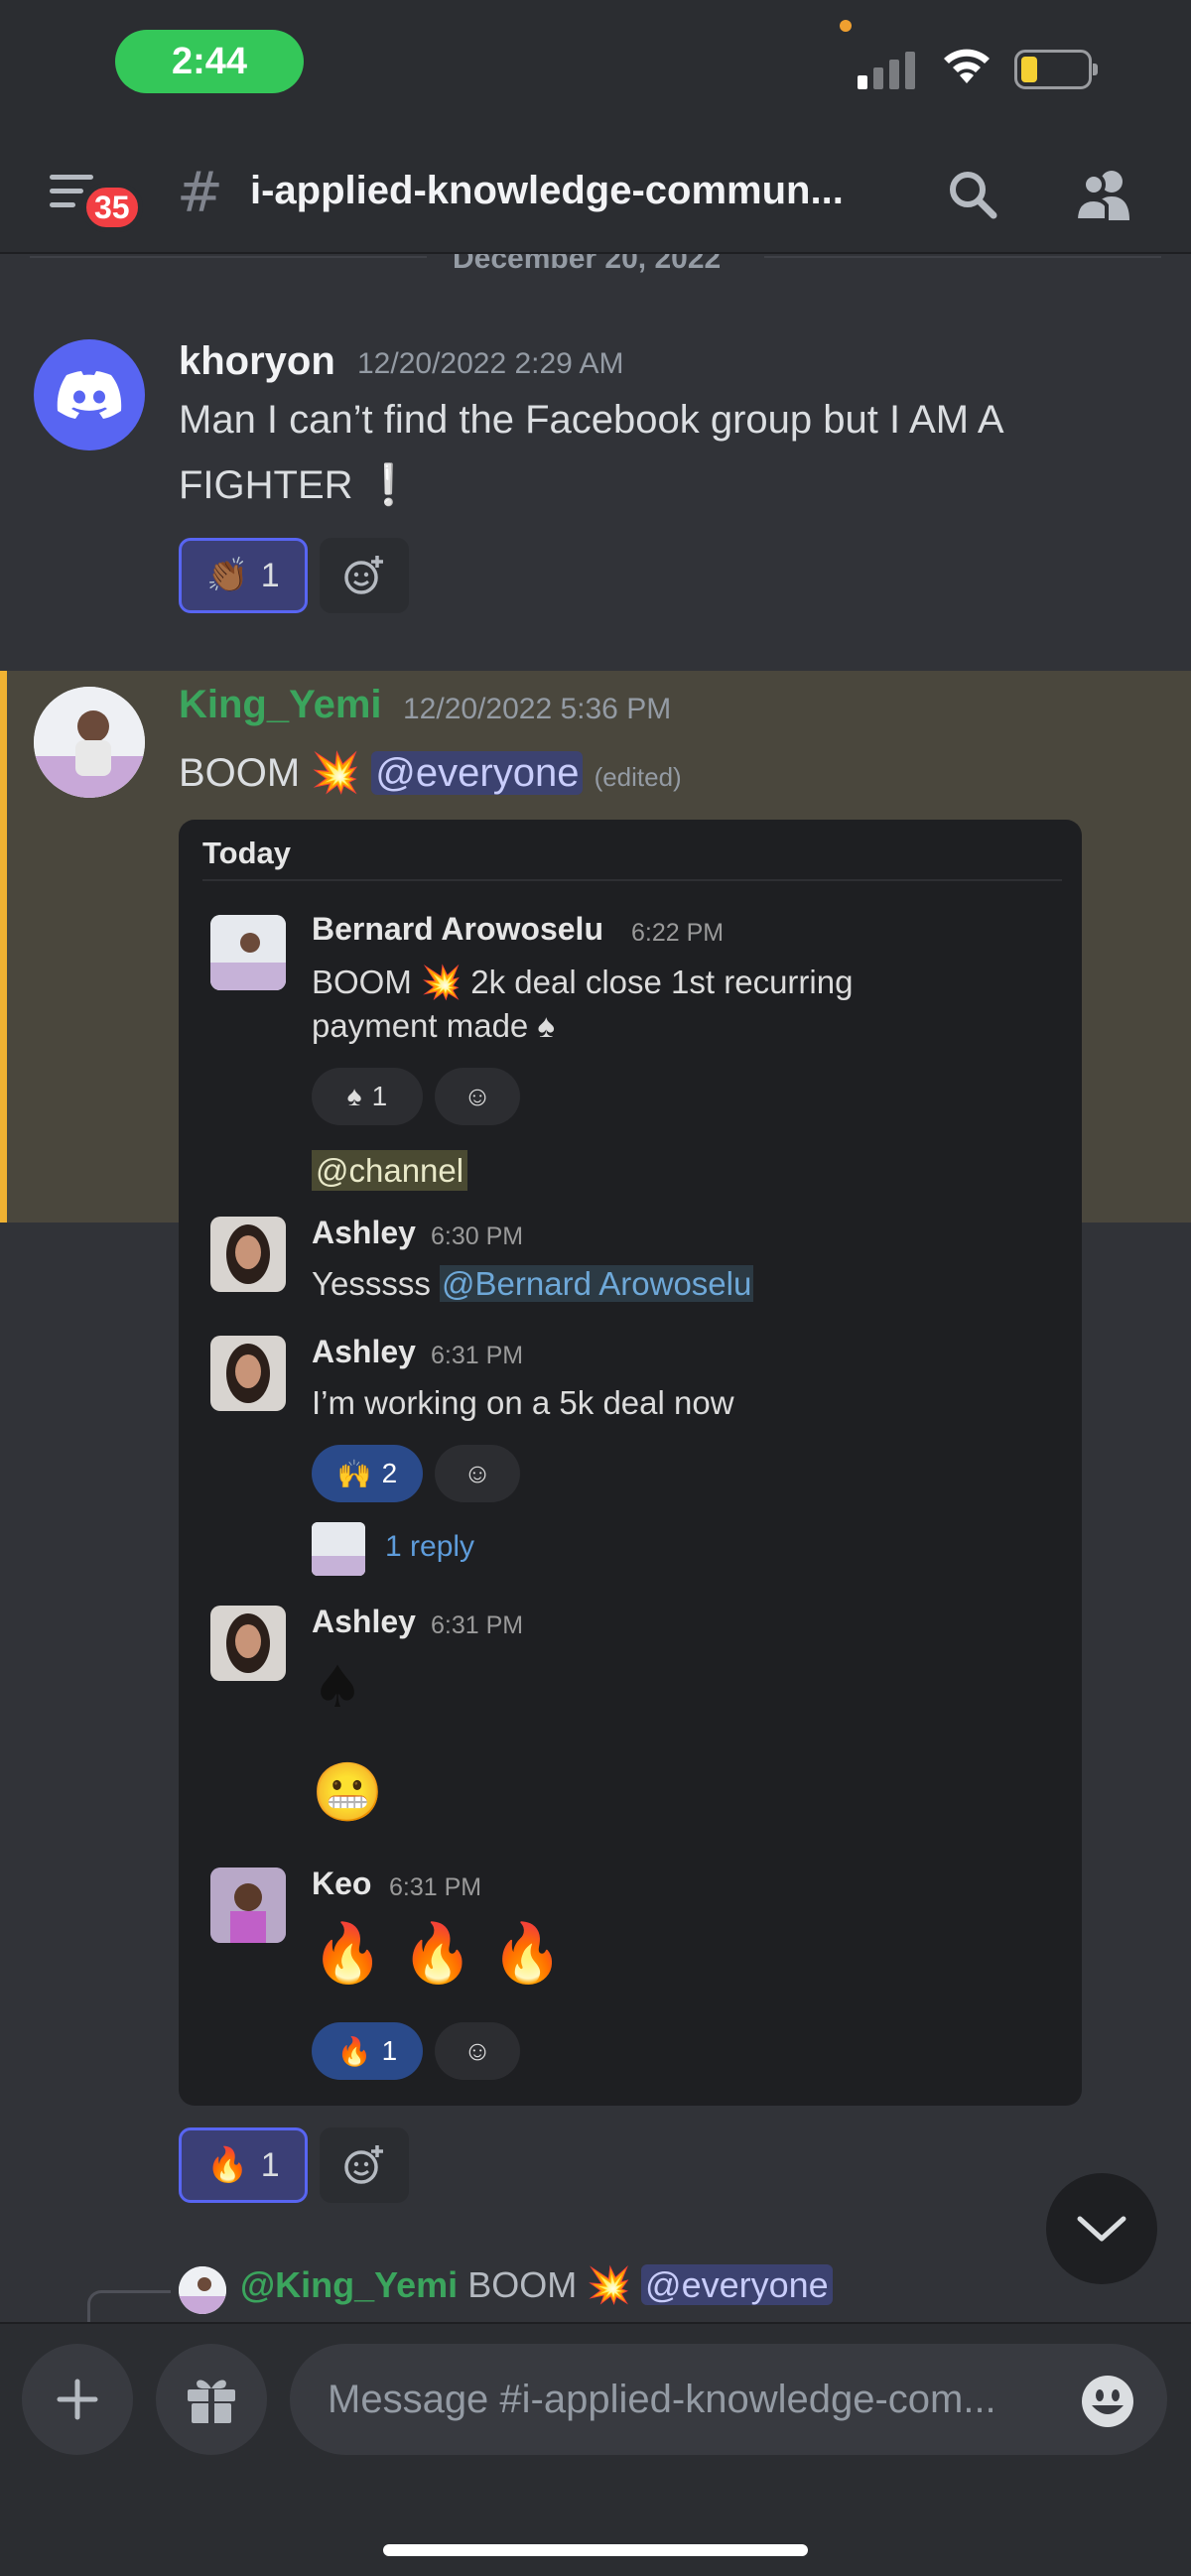 The width and height of the screenshot is (1191, 2576). What do you see at coordinates (967, 66) in the screenshot?
I see `wifi-icon` at bounding box center [967, 66].